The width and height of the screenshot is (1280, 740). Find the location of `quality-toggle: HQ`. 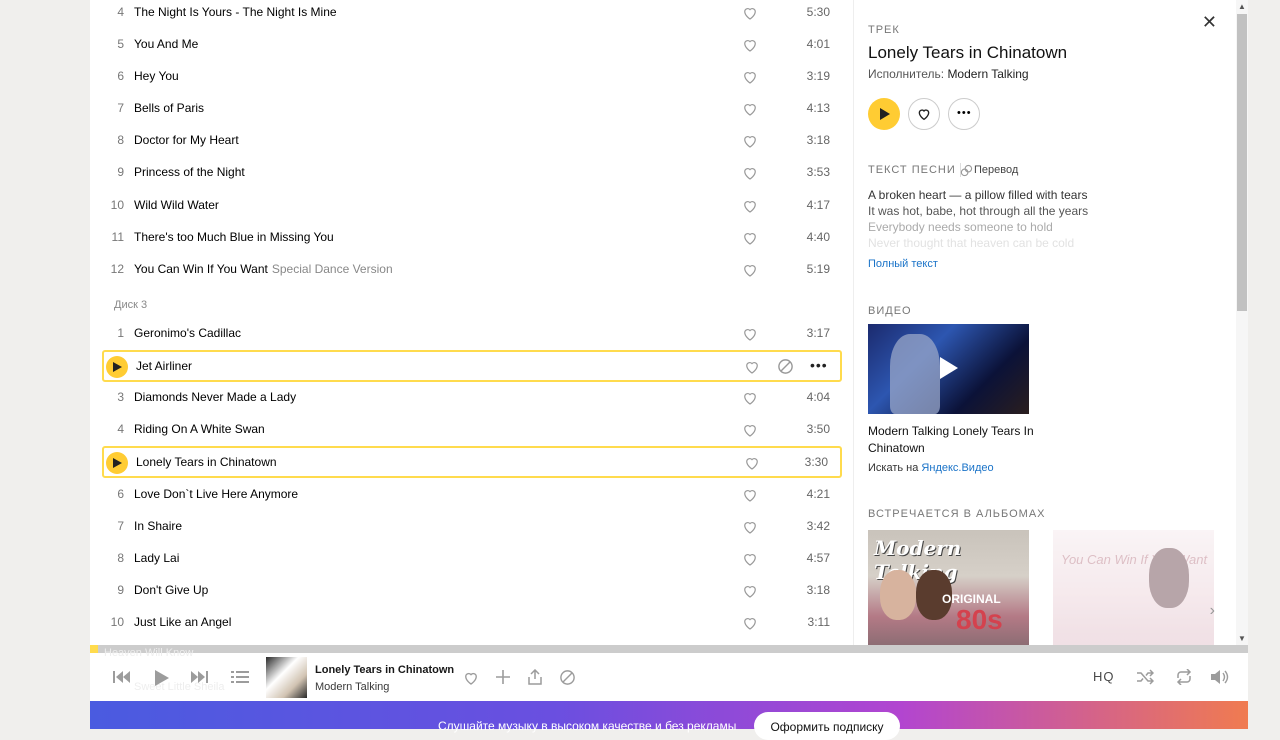

quality-toggle: HQ is located at coordinates (1104, 676).